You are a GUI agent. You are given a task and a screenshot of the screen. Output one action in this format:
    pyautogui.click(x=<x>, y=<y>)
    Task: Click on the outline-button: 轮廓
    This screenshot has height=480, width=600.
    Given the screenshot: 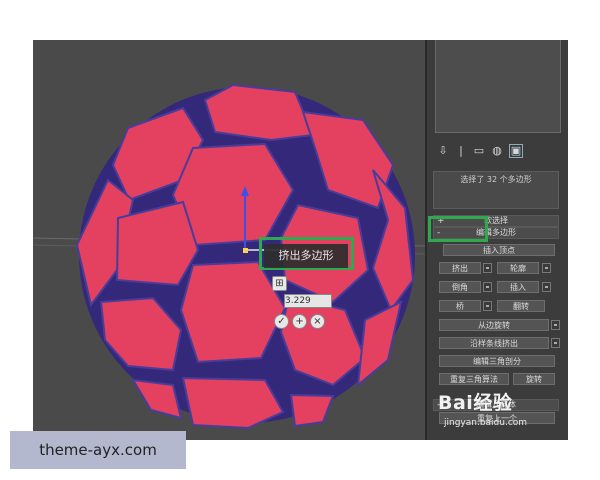 What is the action you would take?
    pyautogui.click(x=518, y=268)
    